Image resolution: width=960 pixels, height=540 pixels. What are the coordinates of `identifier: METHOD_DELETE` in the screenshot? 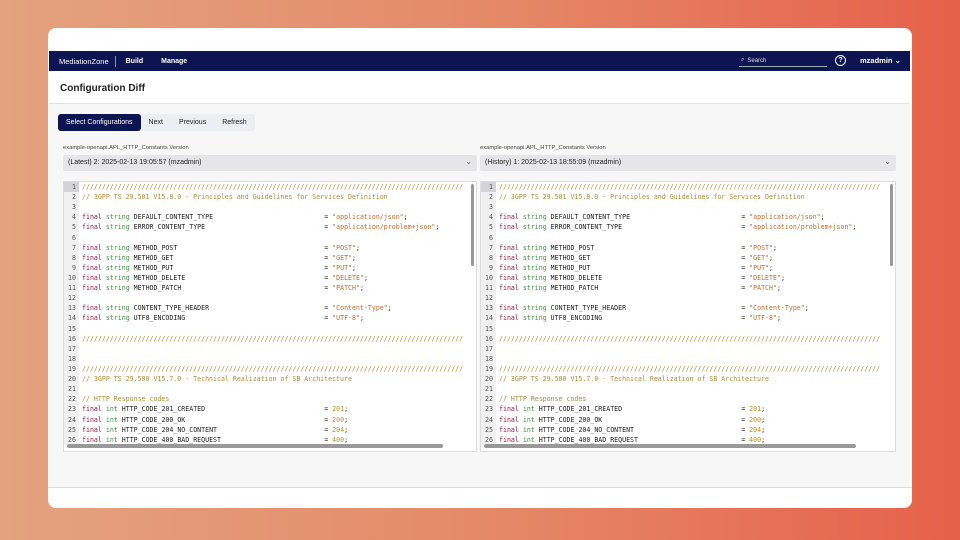 It's located at (229, 277).